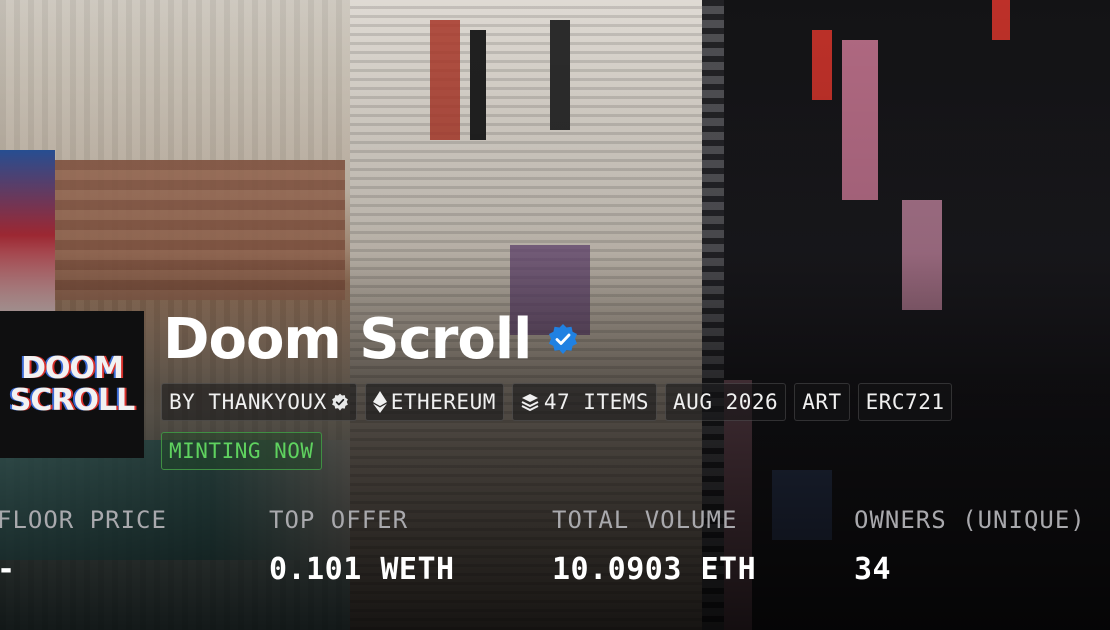 The height and width of the screenshot is (630, 1110). I want to click on ethereum-icon, so click(379, 402).